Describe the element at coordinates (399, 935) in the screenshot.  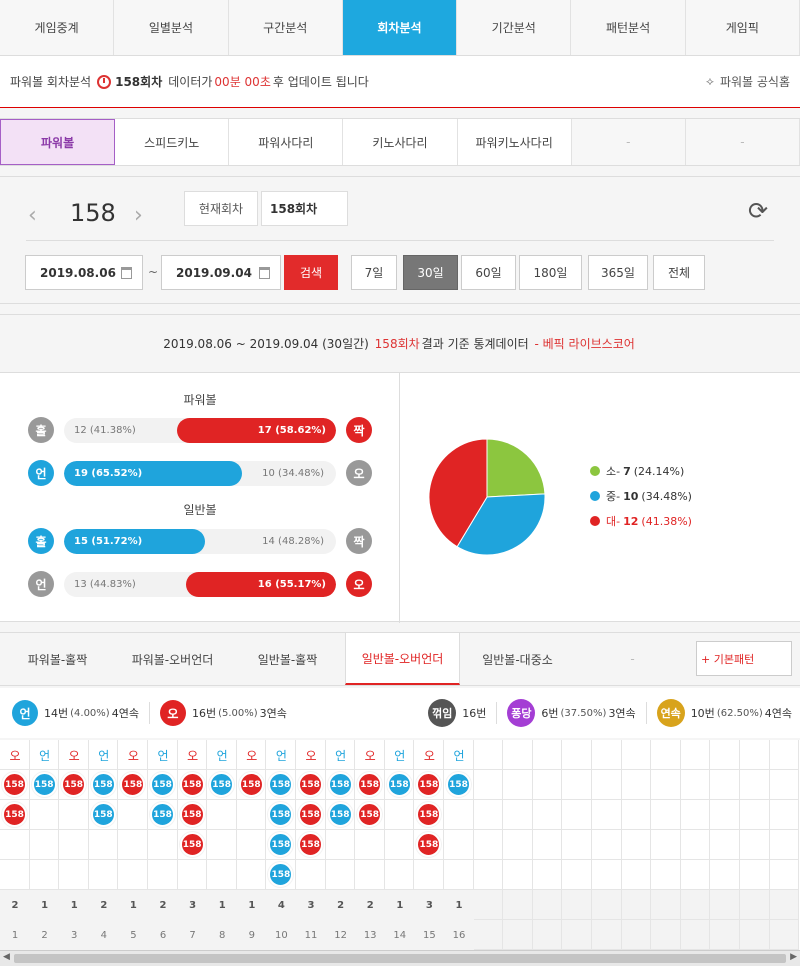
I see `column-index: 14` at that location.